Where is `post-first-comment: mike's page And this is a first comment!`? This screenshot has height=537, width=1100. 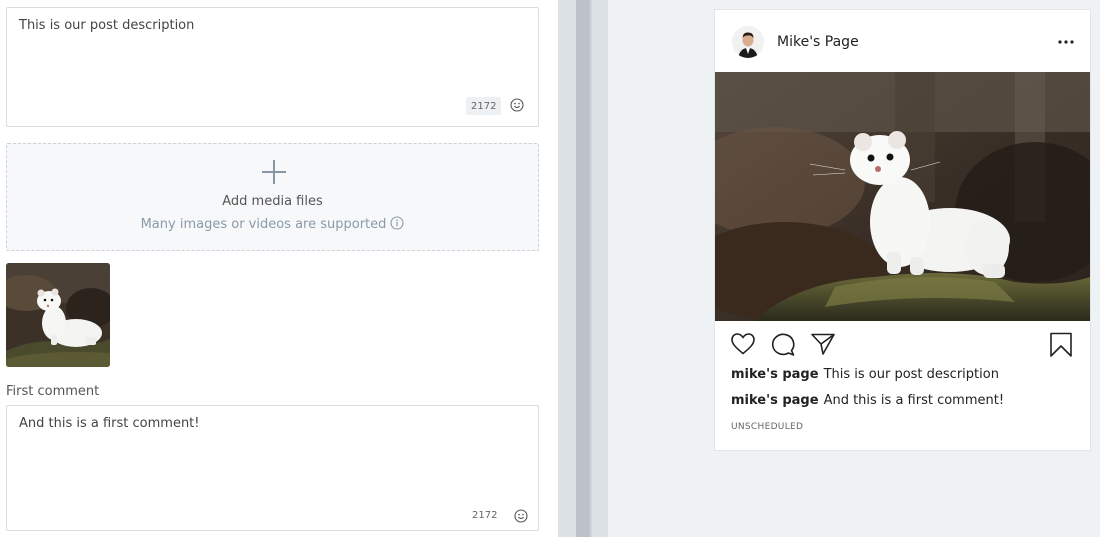
post-first-comment: mike's page And this is a first comment! is located at coordinates (867, 400).